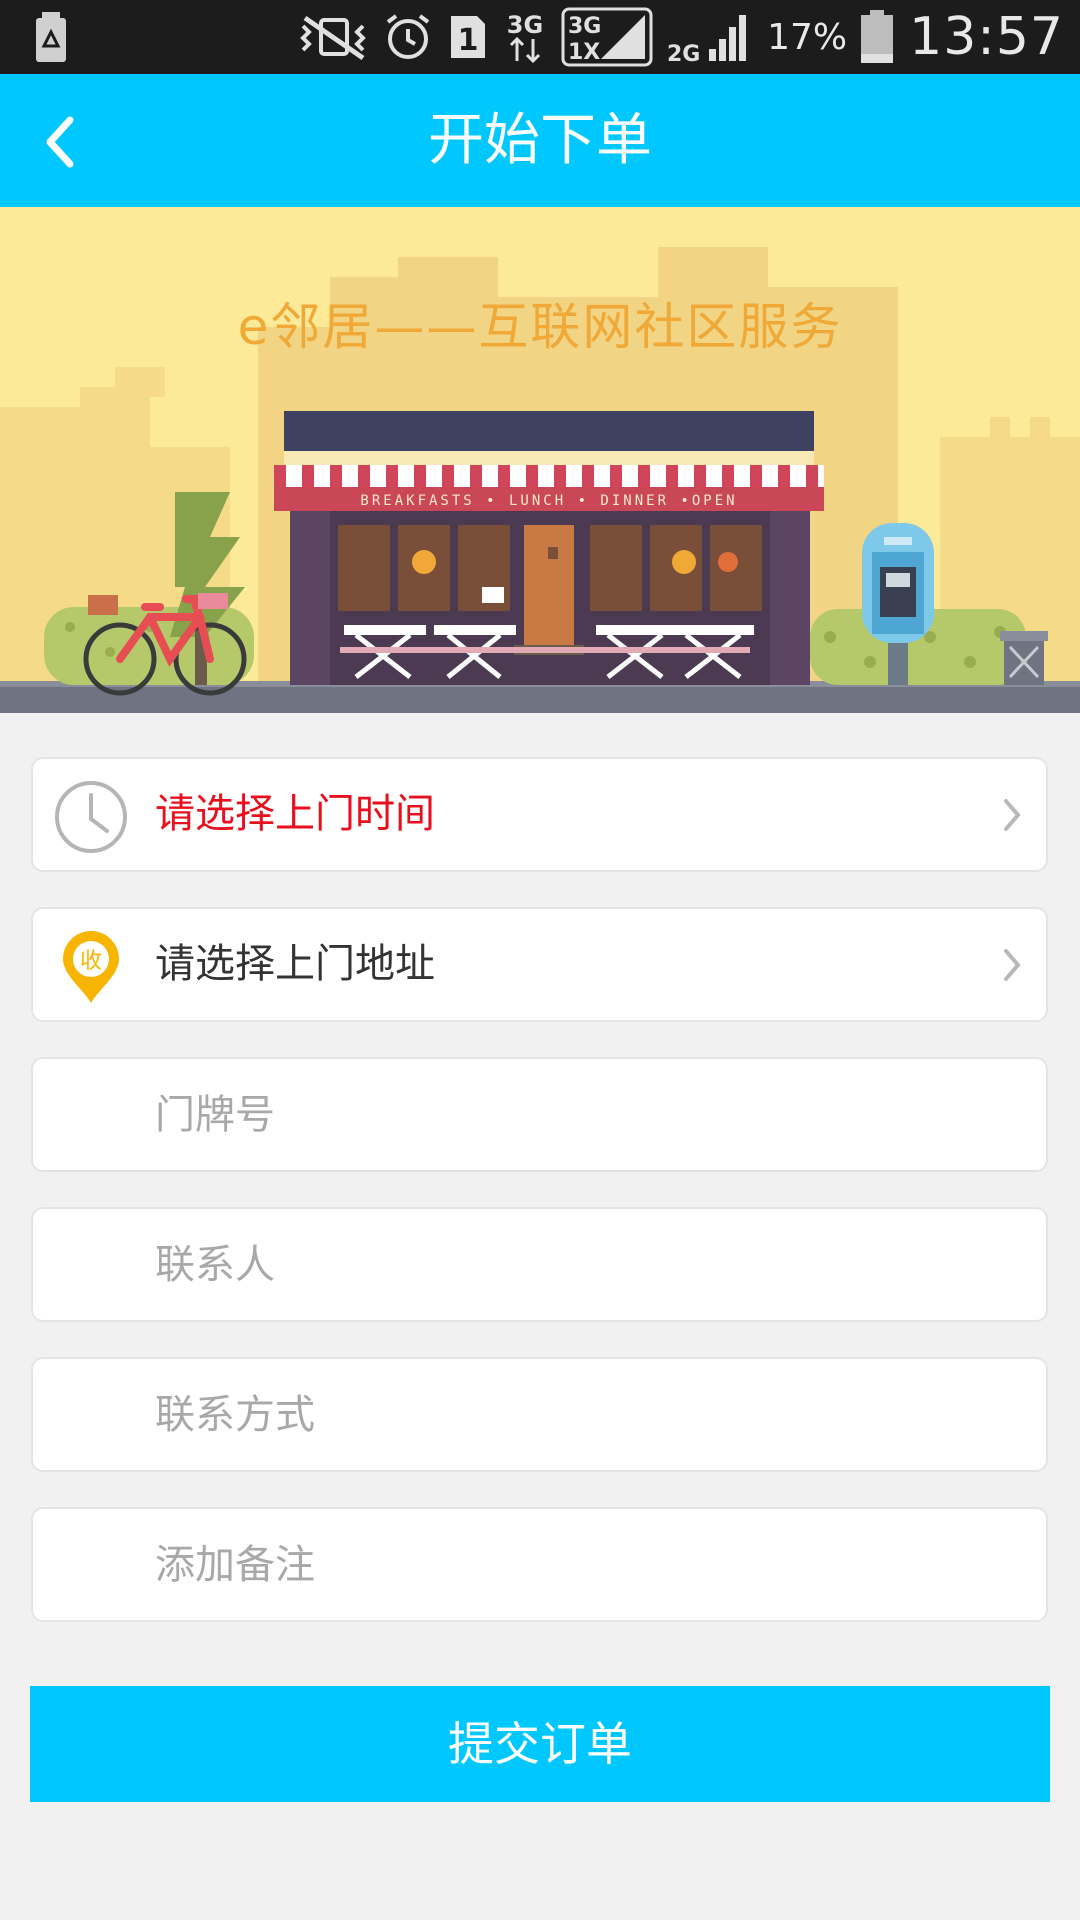 Image resolution: width=1080 pixels, height=1920 pixels. What do you see at coordinates (710, 37) in the screenshot?
I see `signal-2g-icon: 2G` at bounding box center [710, 37].